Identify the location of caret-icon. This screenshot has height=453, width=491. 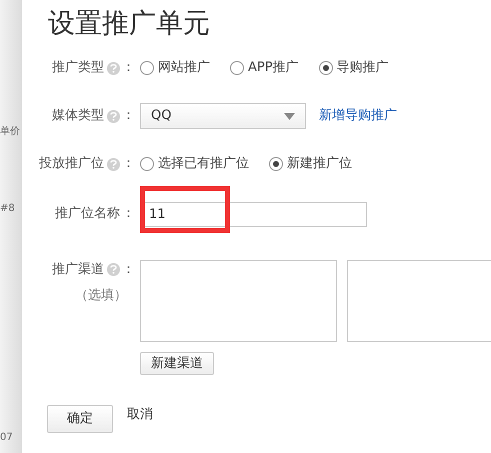
(289, 116).